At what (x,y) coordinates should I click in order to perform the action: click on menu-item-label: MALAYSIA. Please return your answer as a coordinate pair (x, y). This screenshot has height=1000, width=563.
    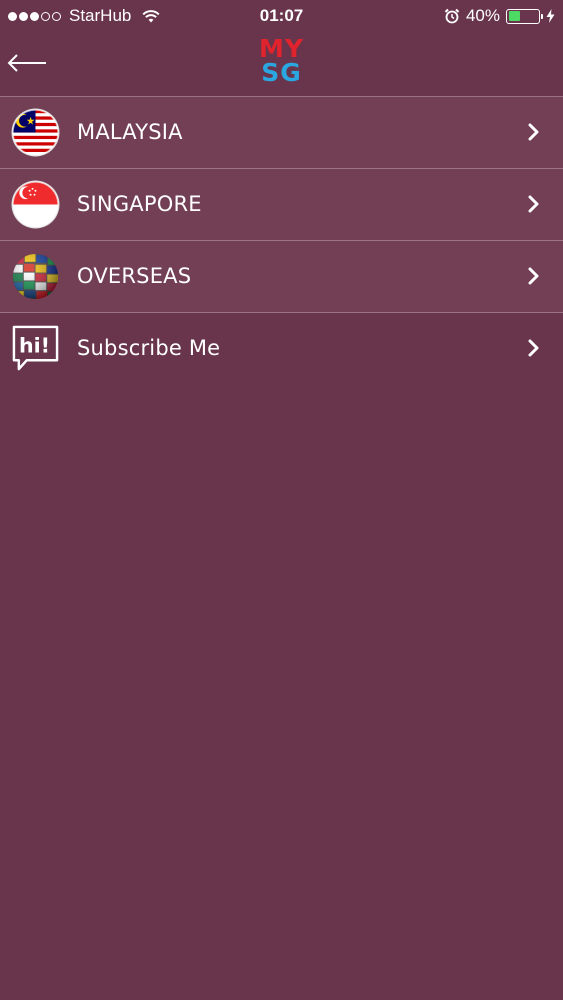
    Looking at the image, I should click on (130, 132).